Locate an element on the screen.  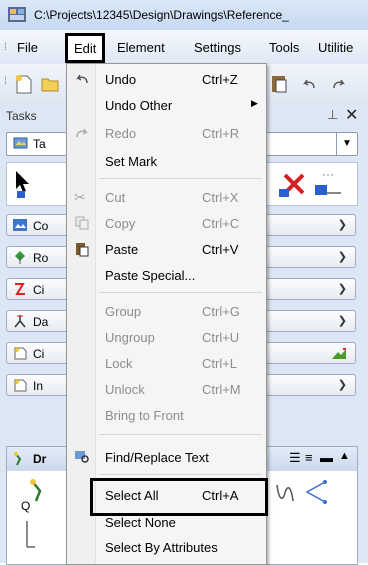
menu-item-shortcut: Ctrl+L is located at coordinates (220, 363).